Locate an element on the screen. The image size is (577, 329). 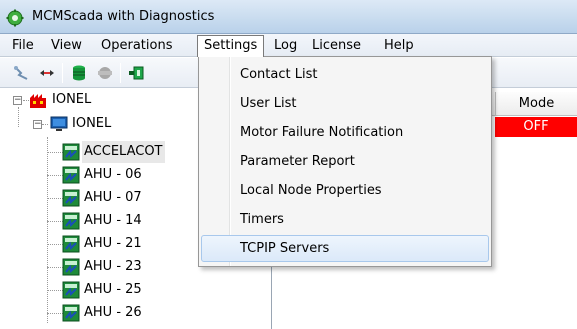
menu-log: Log is located at coordinates (285, 45).